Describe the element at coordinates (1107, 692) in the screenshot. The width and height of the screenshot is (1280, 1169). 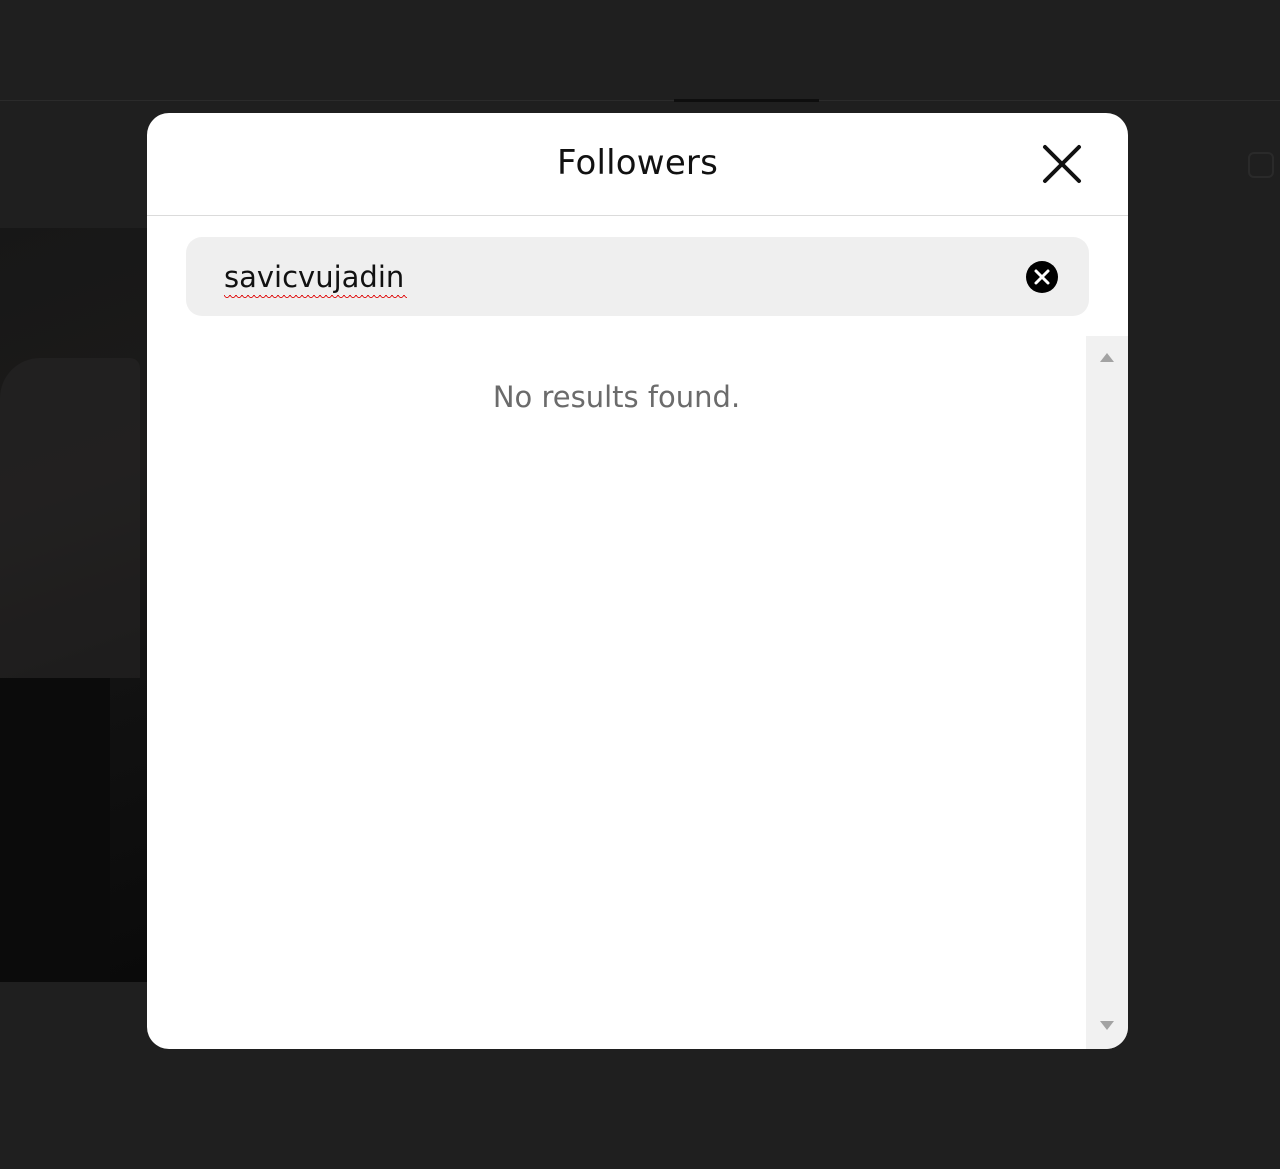
I see `list-scrollbar` at that location.